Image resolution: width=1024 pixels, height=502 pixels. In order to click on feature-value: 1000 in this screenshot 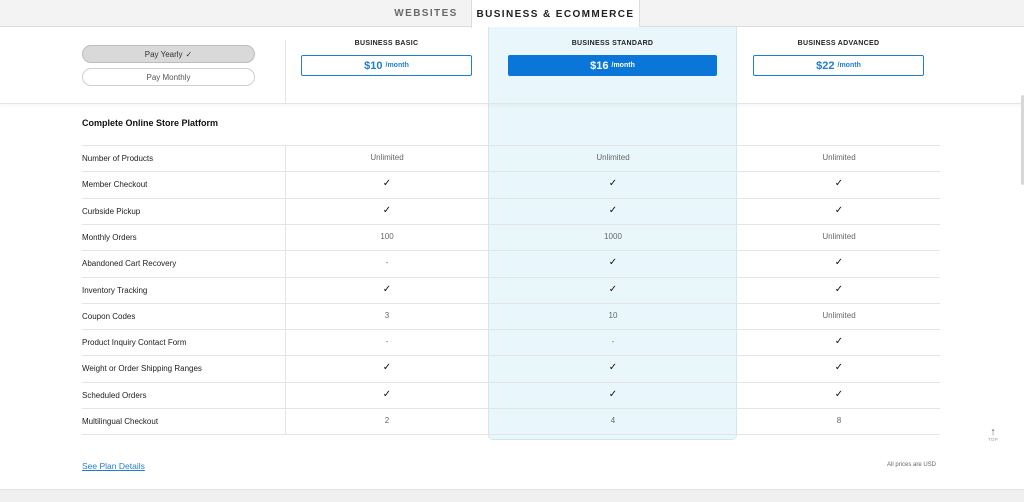, I will do `click(613, 236)`.